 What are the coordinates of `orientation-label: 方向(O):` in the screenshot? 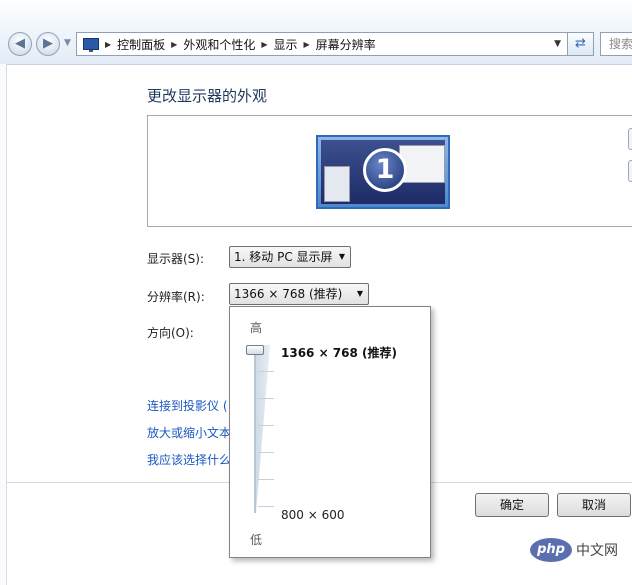 It's located at (170, 333).